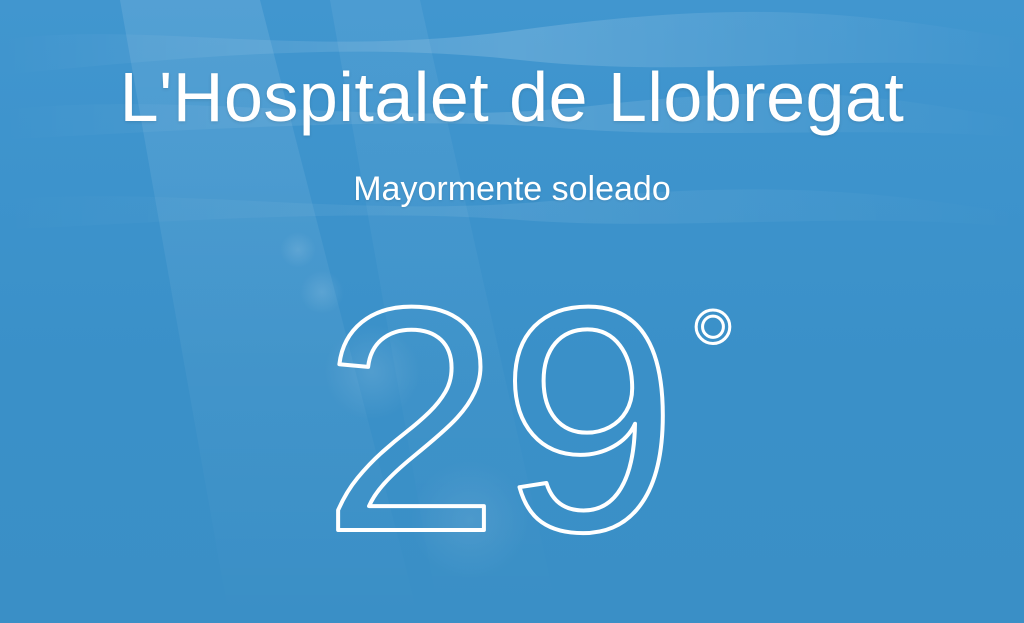 The height and width of the screenshot is (623, 1024). I want to click on weather-condition: Mayormente soleado, so click(512, 189).